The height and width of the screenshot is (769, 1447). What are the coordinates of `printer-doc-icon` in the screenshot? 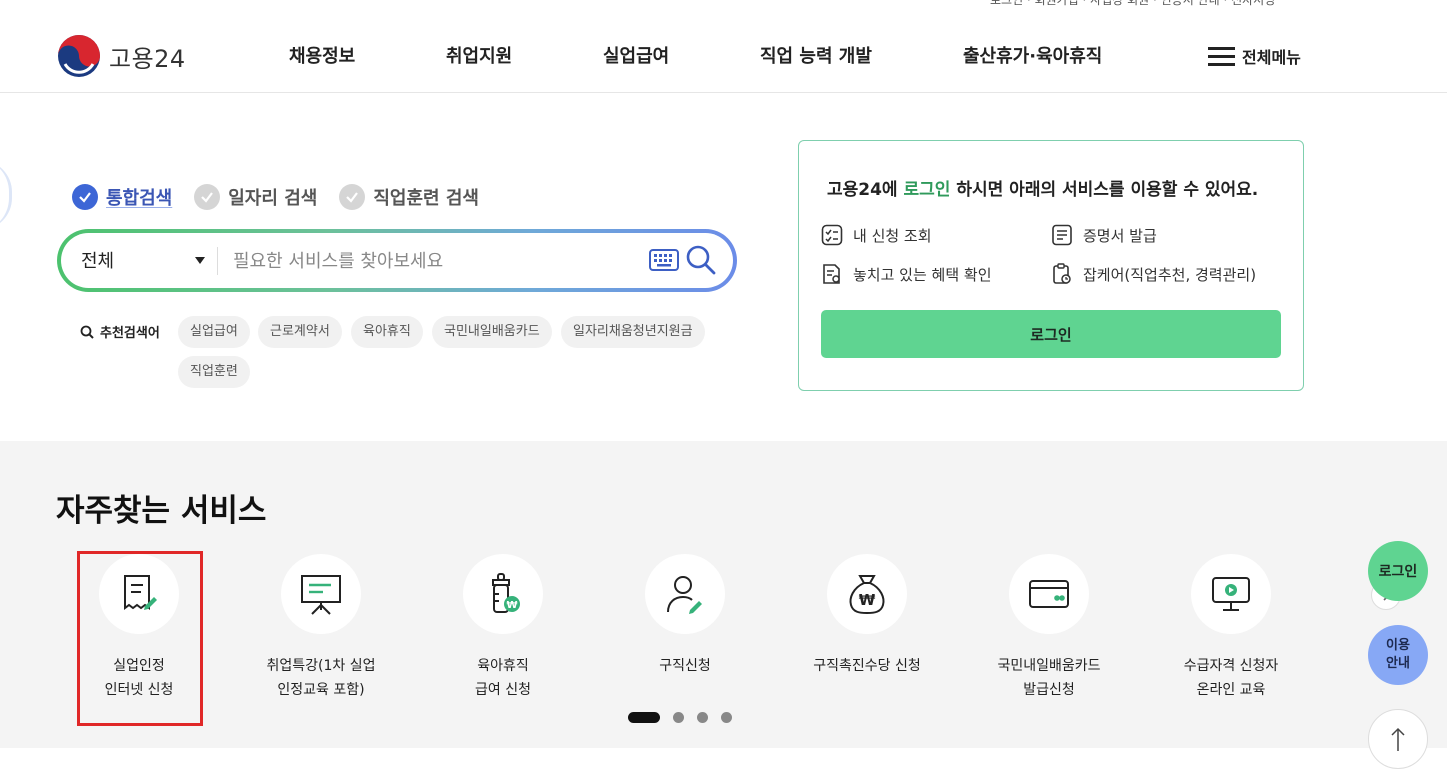 It's located at (1062, 235).